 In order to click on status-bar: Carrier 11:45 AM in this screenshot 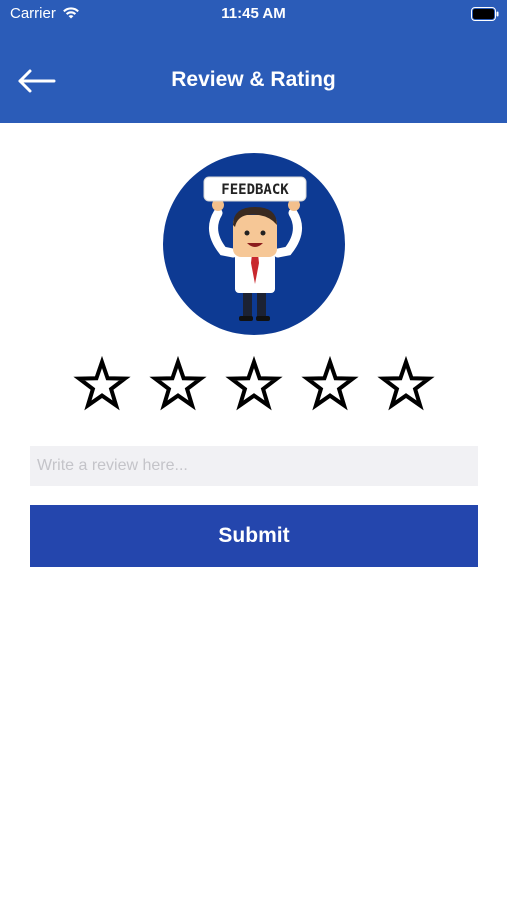, I will do `click(253, 14)`.